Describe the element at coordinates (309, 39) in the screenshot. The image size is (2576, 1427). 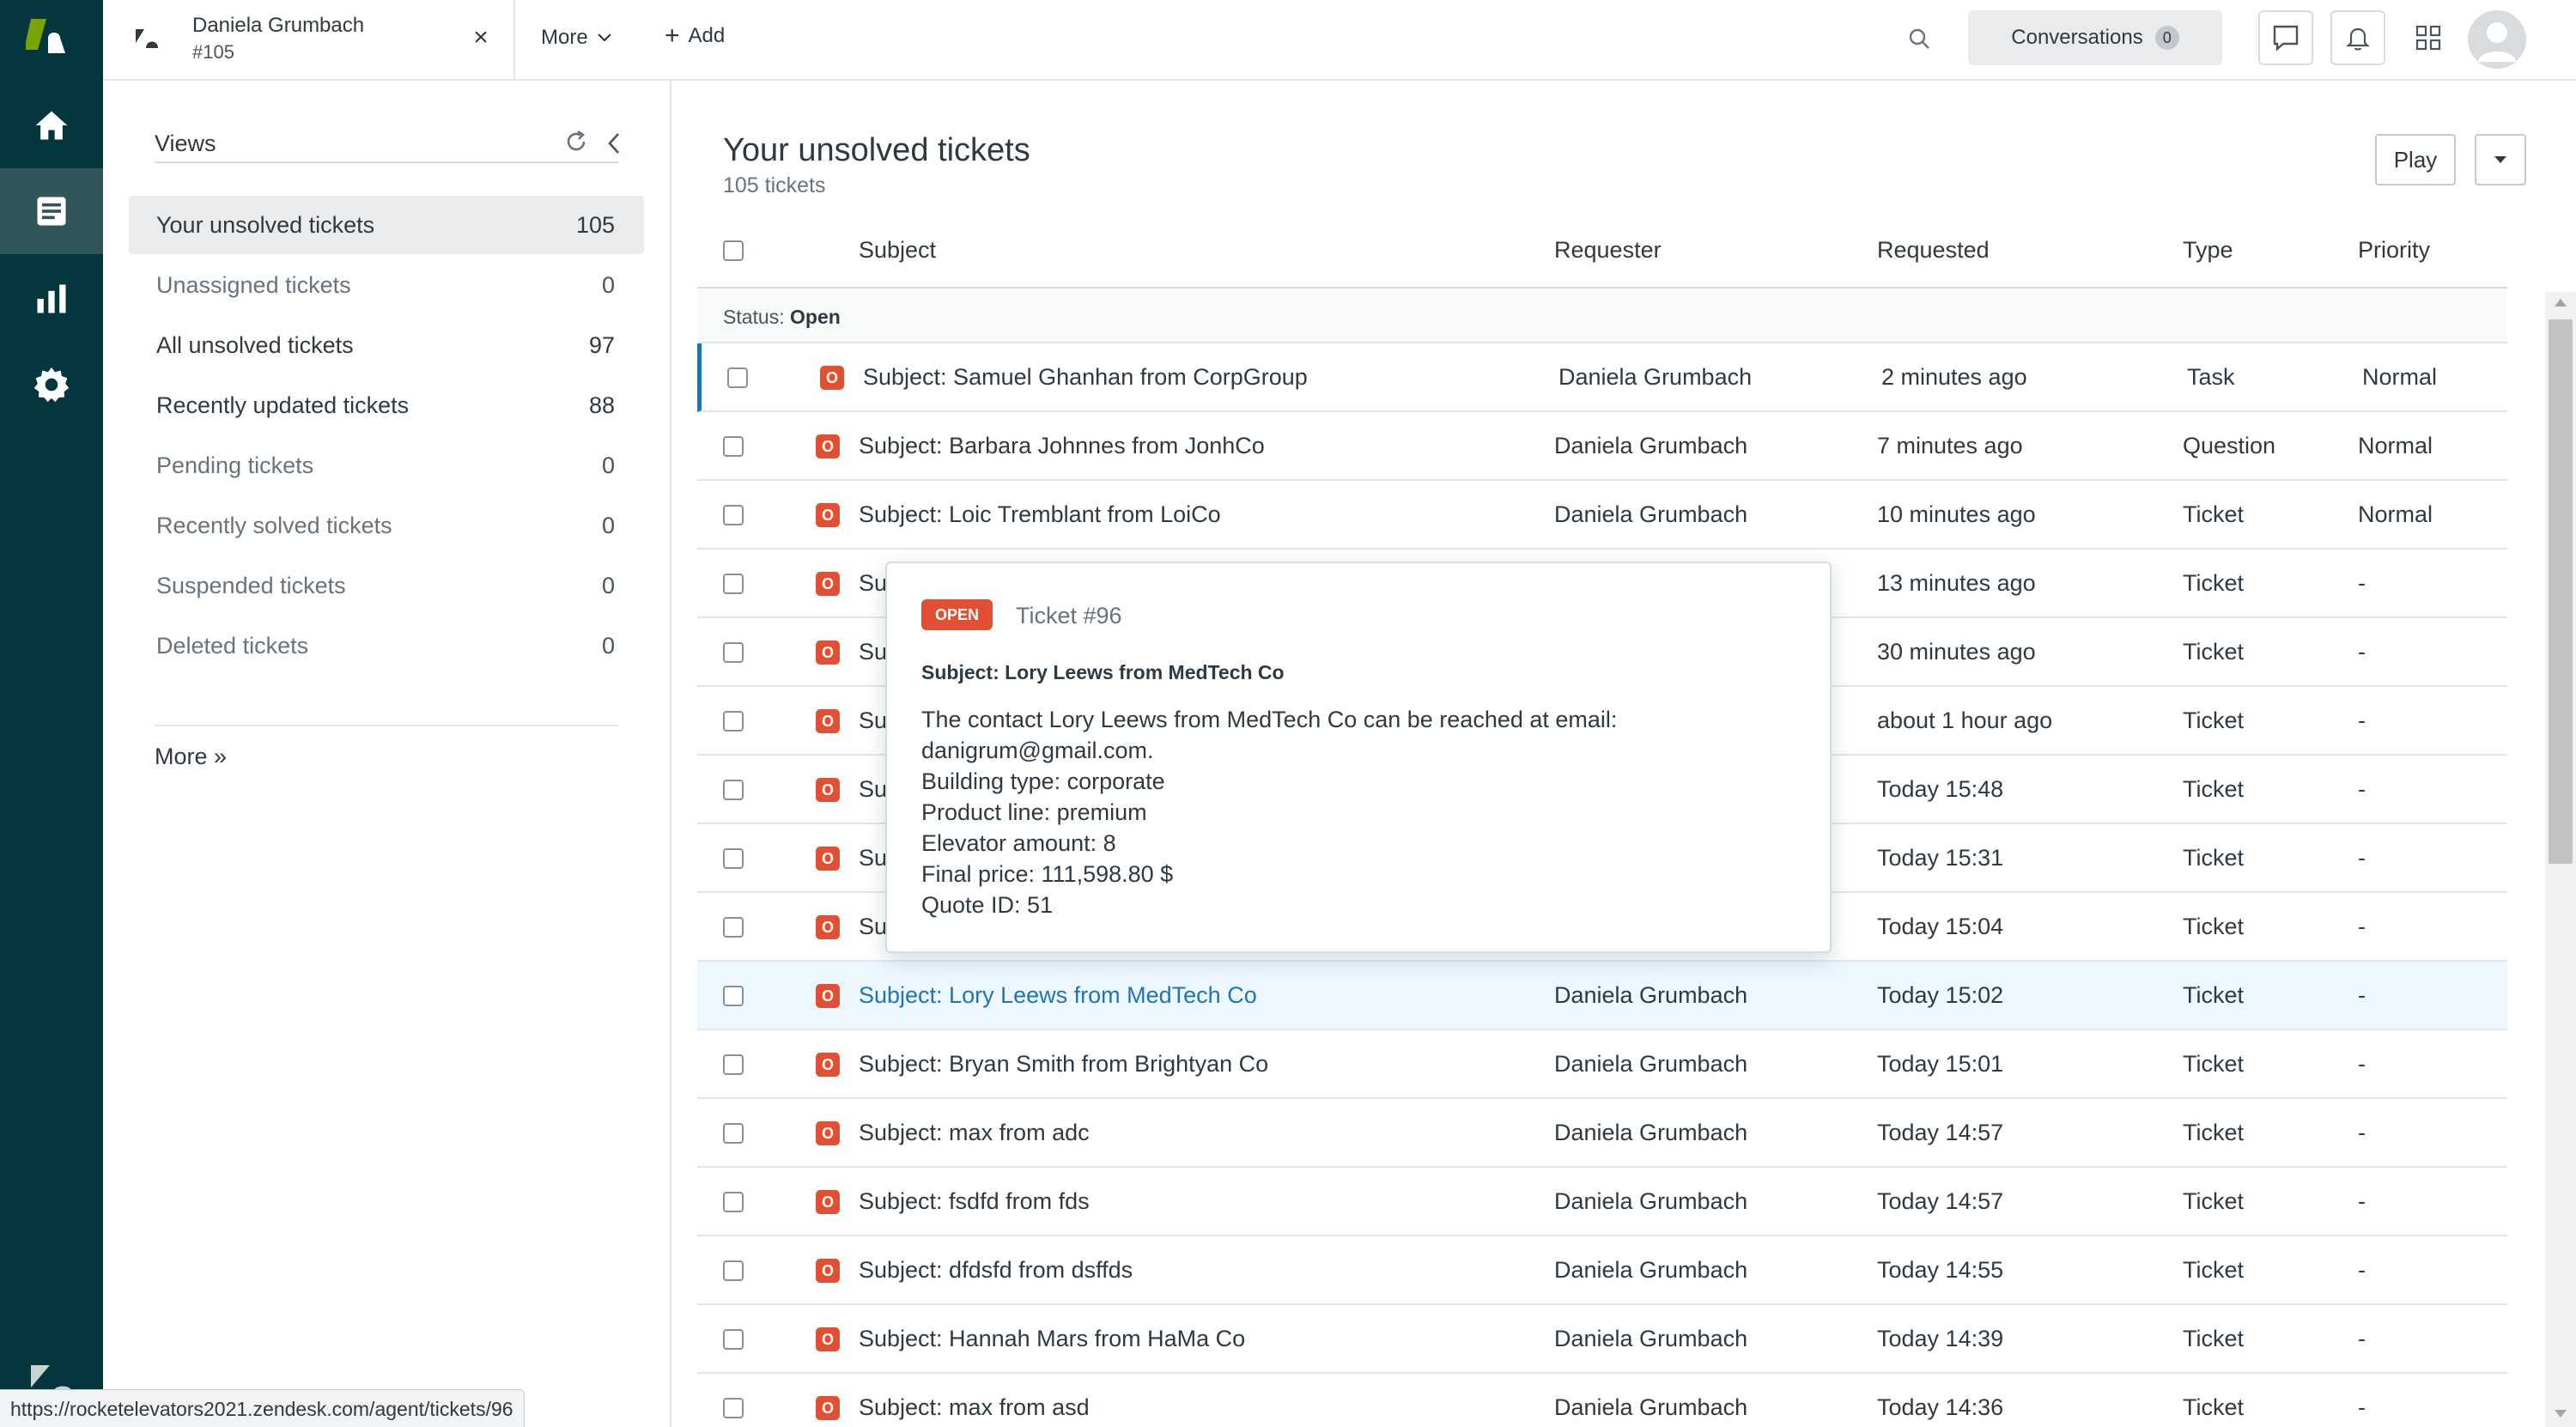
I see `ticket-tab: Daniela Grumbach #105 ×` at that location.